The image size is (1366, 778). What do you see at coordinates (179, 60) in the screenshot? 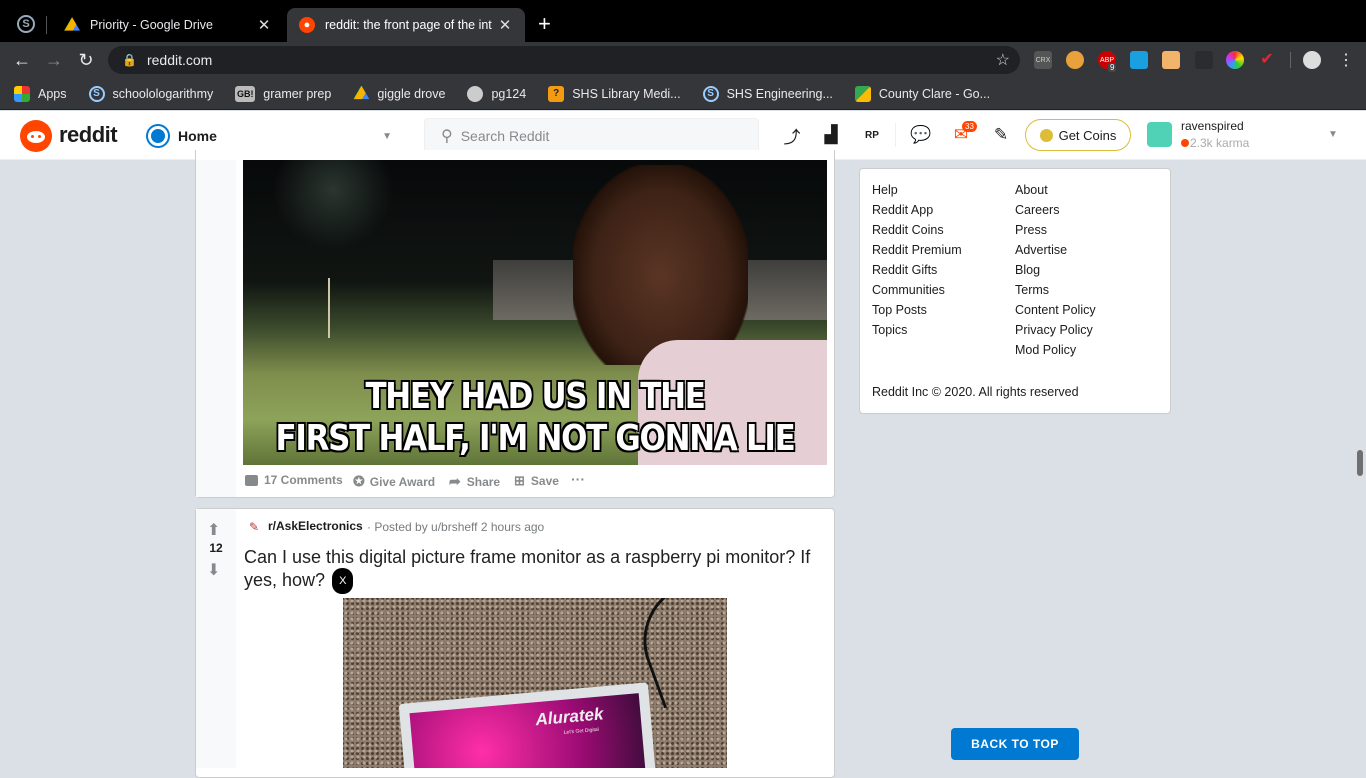
I see `url-text: reddit.com` at bounding box center [179, 60].